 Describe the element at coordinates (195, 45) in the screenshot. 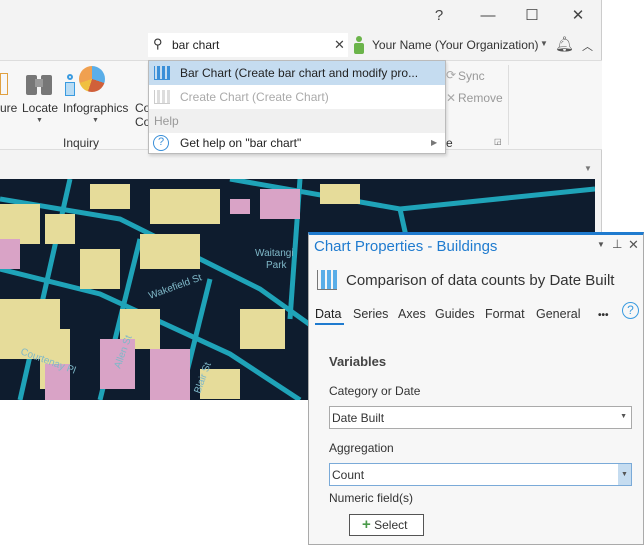

I see `search-input: bar chart` at that location.